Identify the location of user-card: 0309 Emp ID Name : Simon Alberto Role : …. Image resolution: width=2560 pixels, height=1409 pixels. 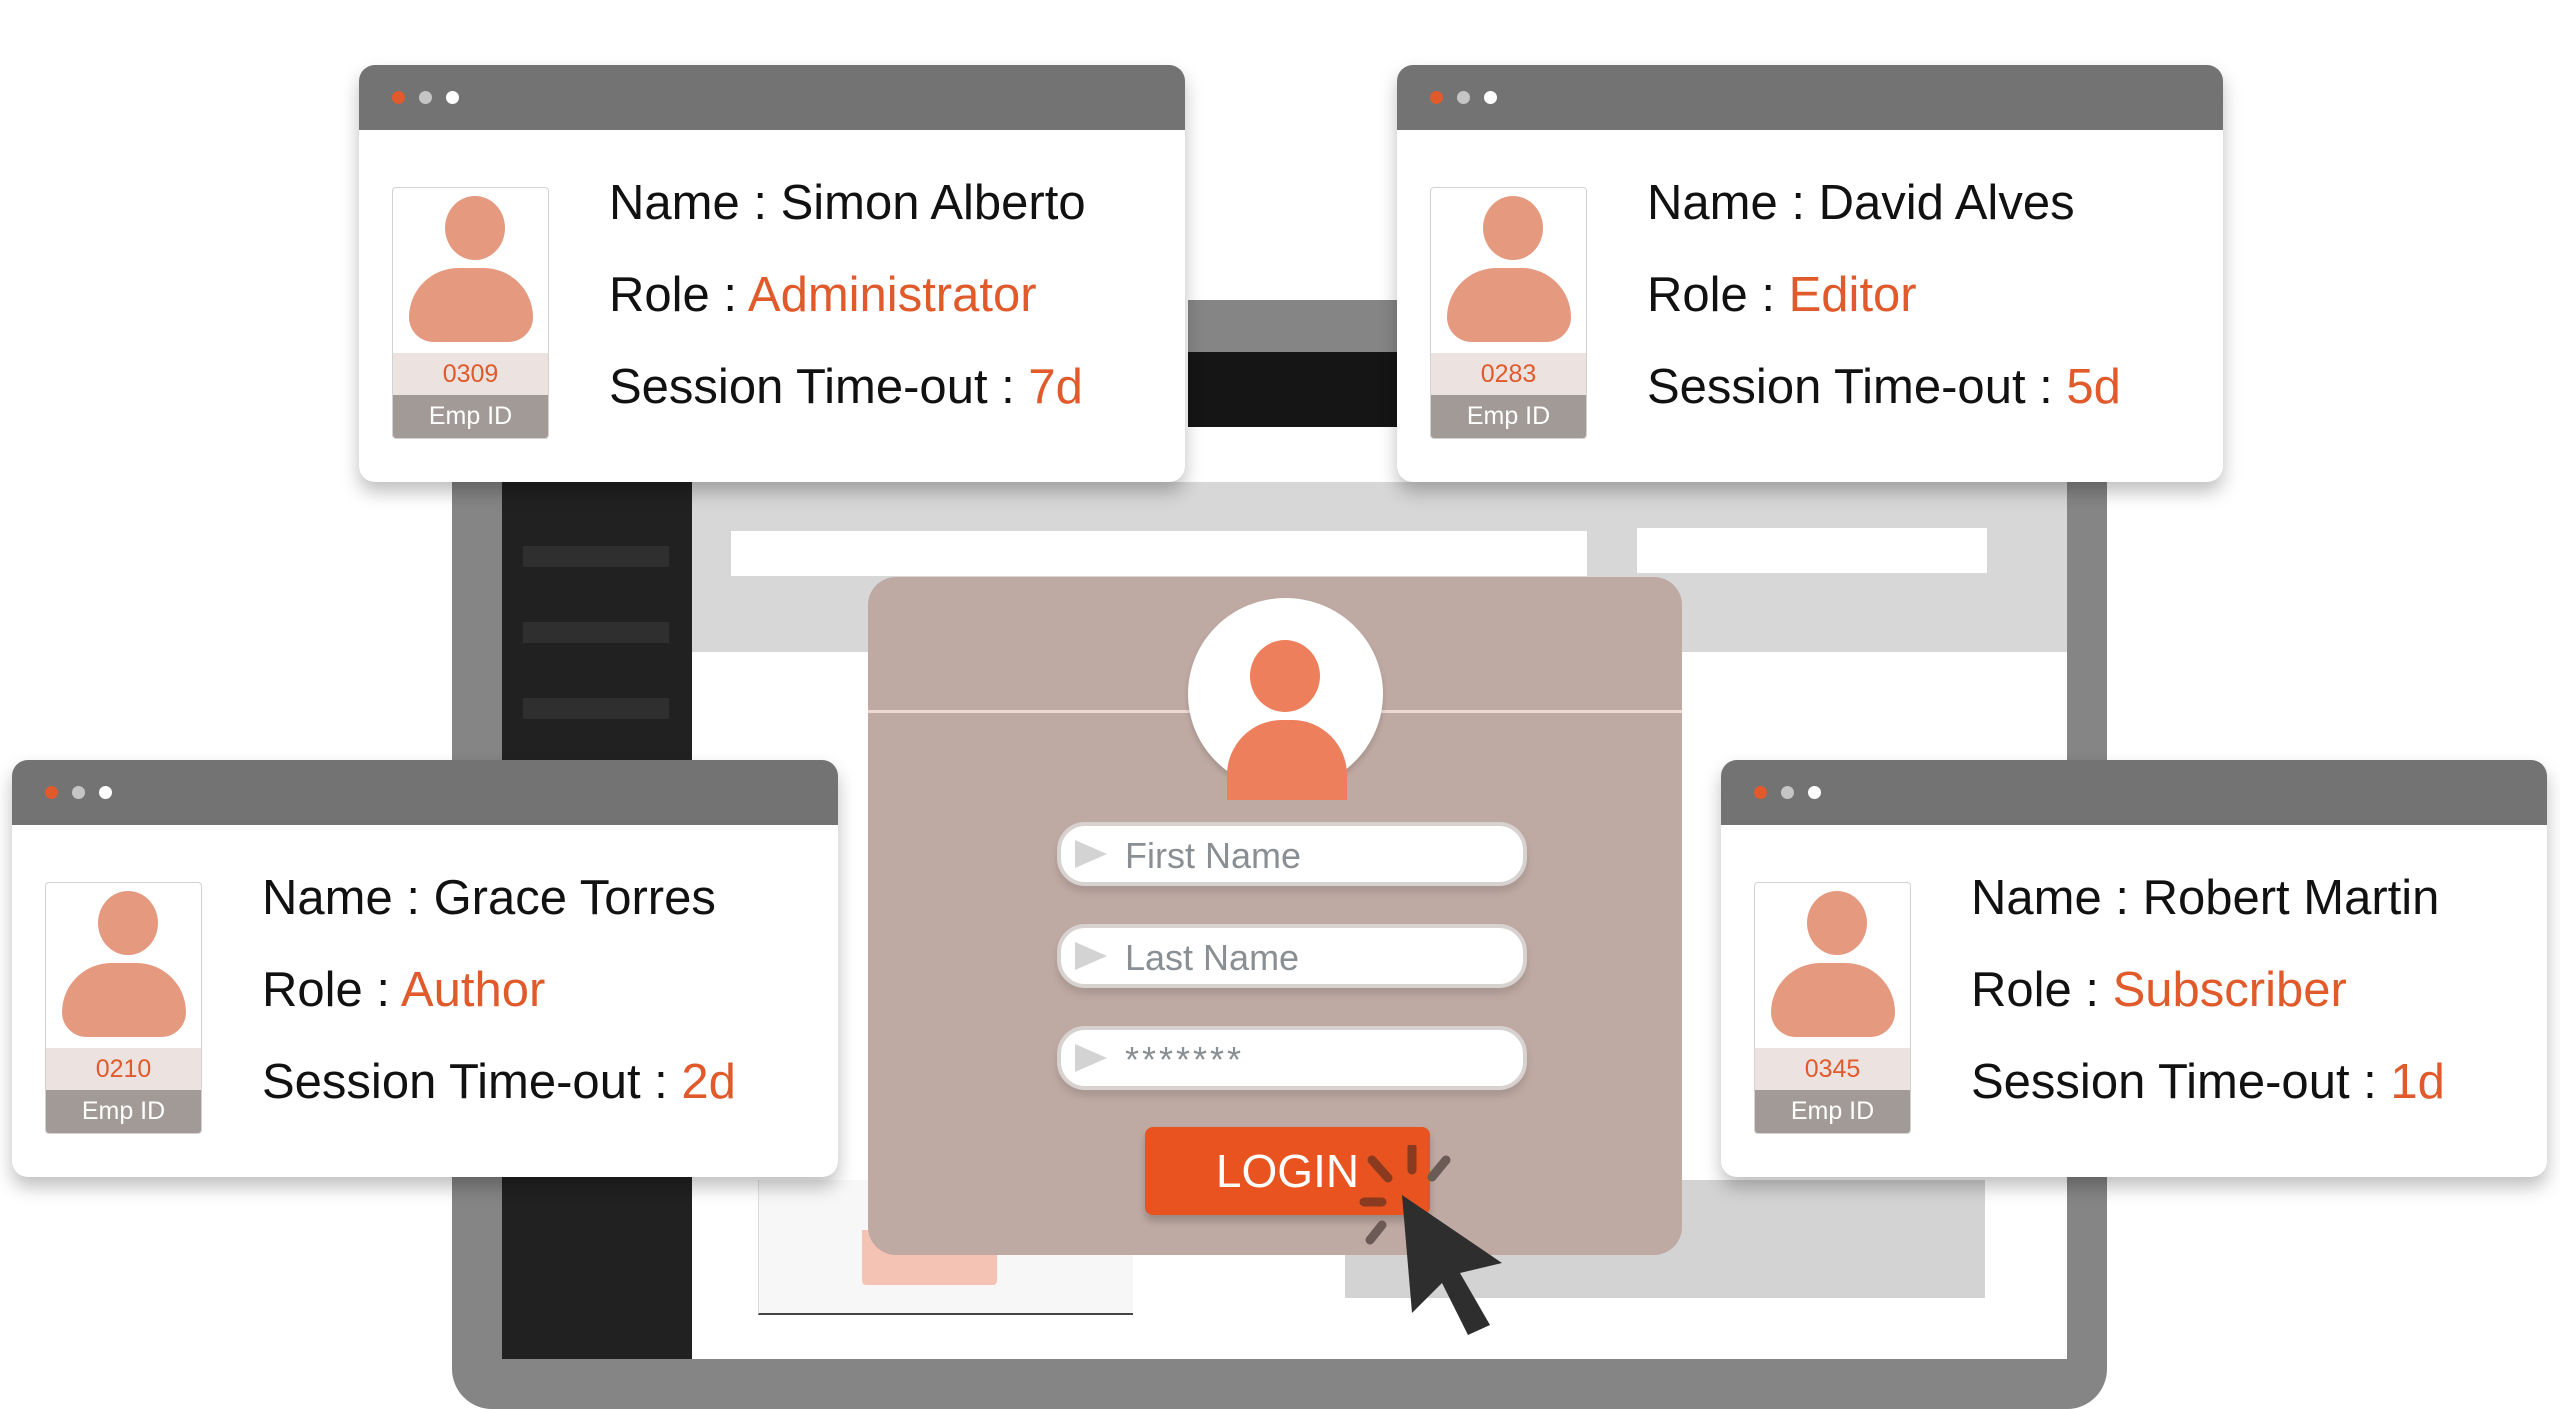
(772, 273).